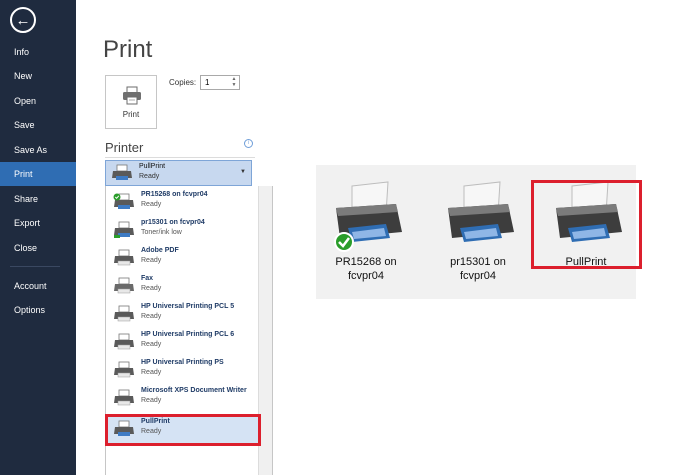  Describe the element at coordinates (183, 82) in the screenshot. I see `copies-label: Copies:` at that location.